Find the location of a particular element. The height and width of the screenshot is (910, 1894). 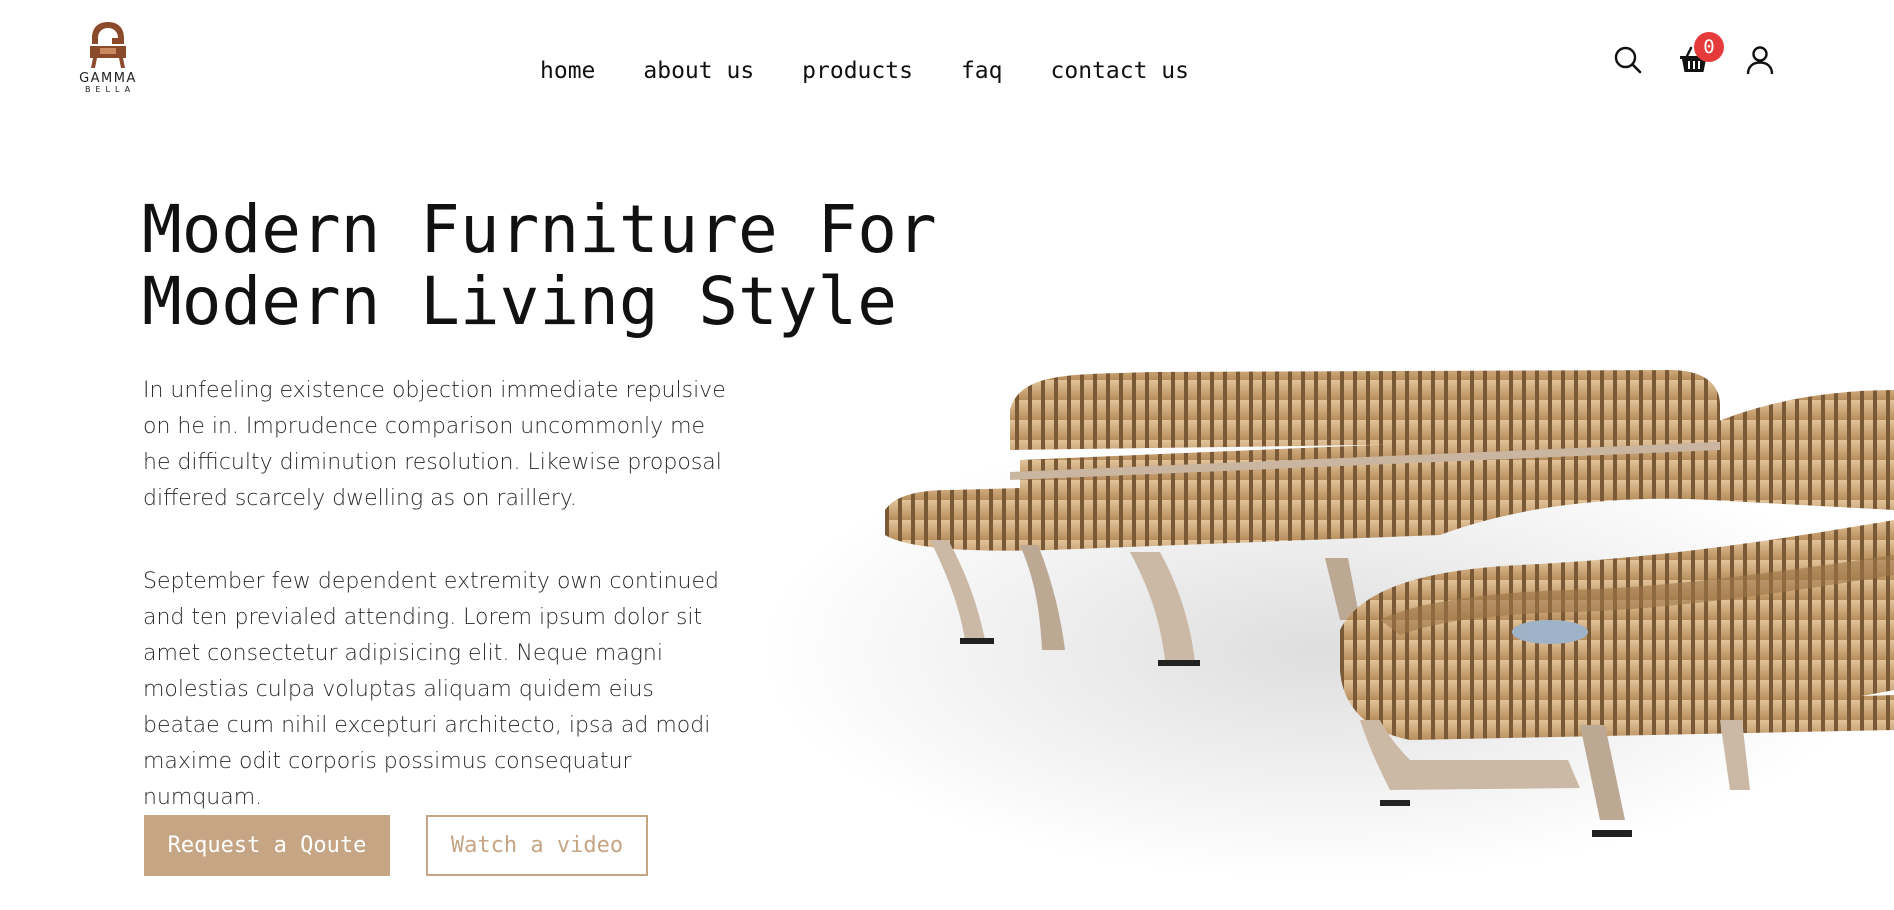

header-actions: 0 is located at coordinates (1694, 55).